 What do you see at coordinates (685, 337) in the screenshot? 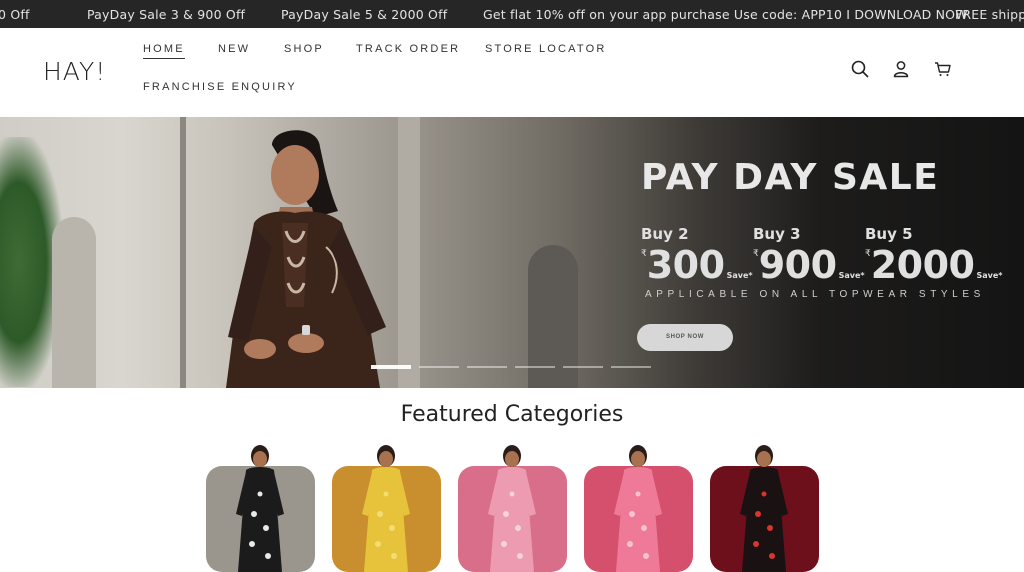
I see `shop-now-button: SHOP NOW` at bounding box center [685, 337].